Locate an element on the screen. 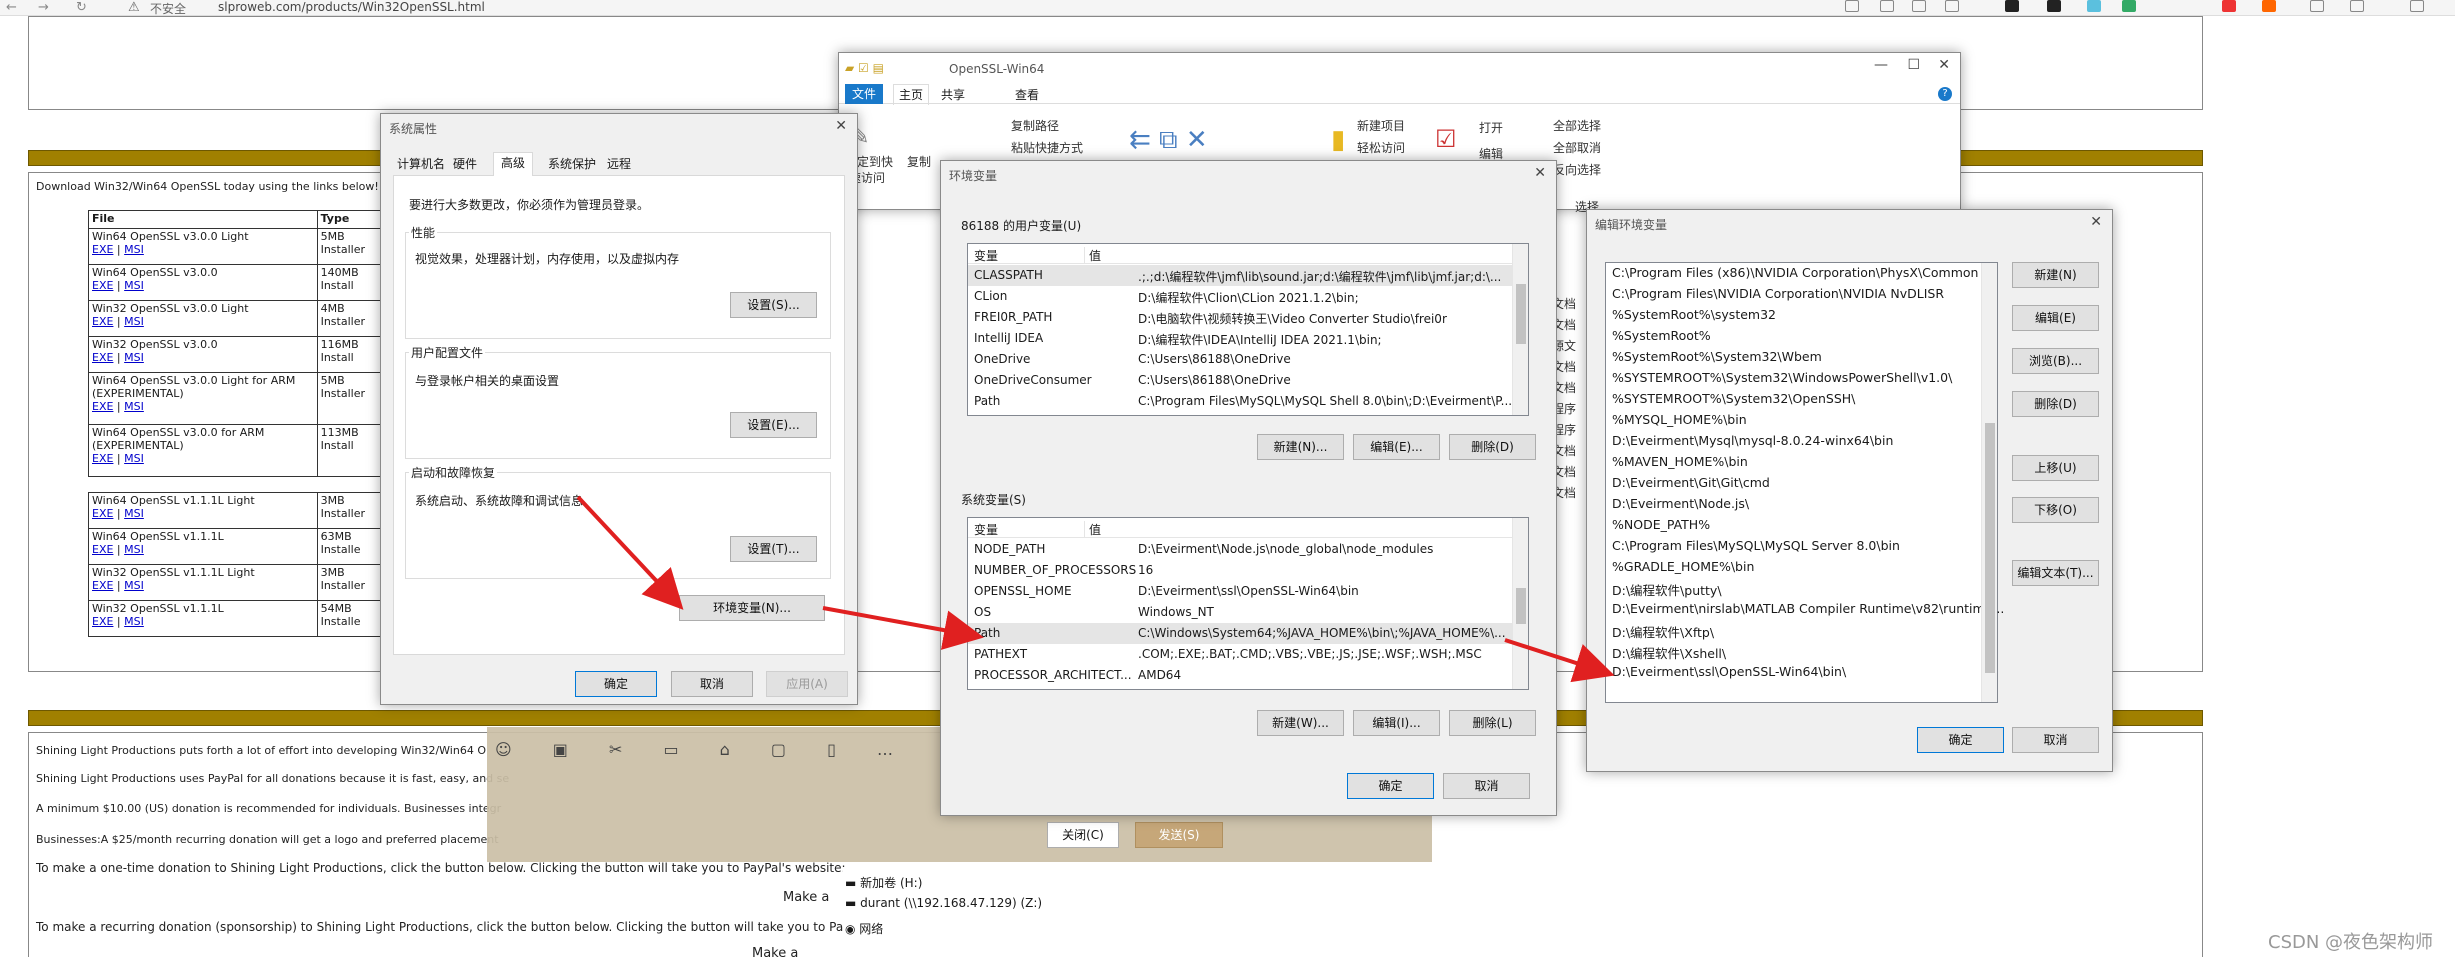 Image resolution: width=2455 pixels, height=957 pixels. arrow-to-path-var is located at coordinates (903, 628).